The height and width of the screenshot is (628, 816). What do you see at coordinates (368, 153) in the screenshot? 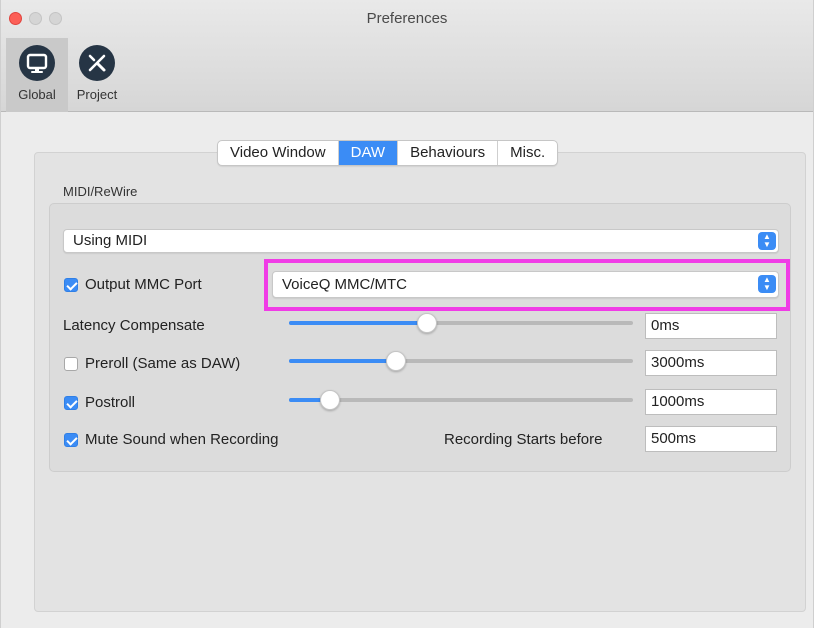
I see `tab-daw: DAW` at bounding box center [368, 153].